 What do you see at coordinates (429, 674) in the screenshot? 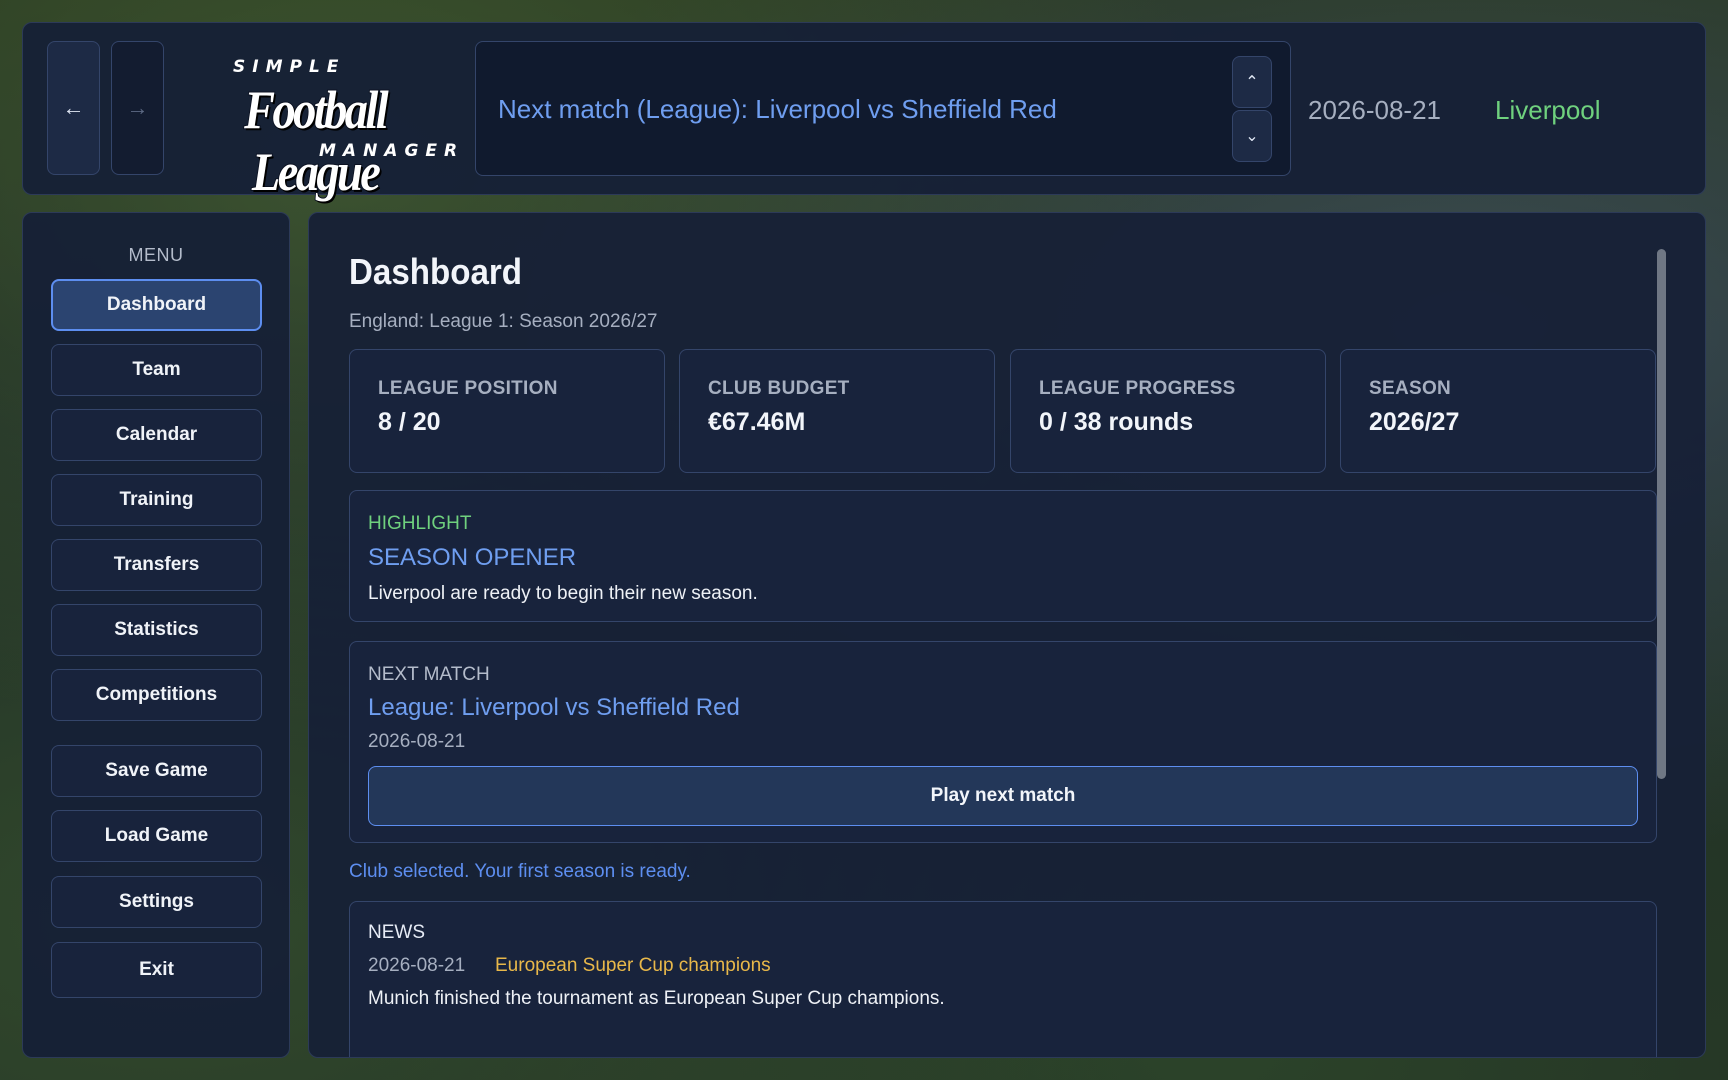
I see `next-match-tag: NEXT MATCH` at bounding box center [429, 674].